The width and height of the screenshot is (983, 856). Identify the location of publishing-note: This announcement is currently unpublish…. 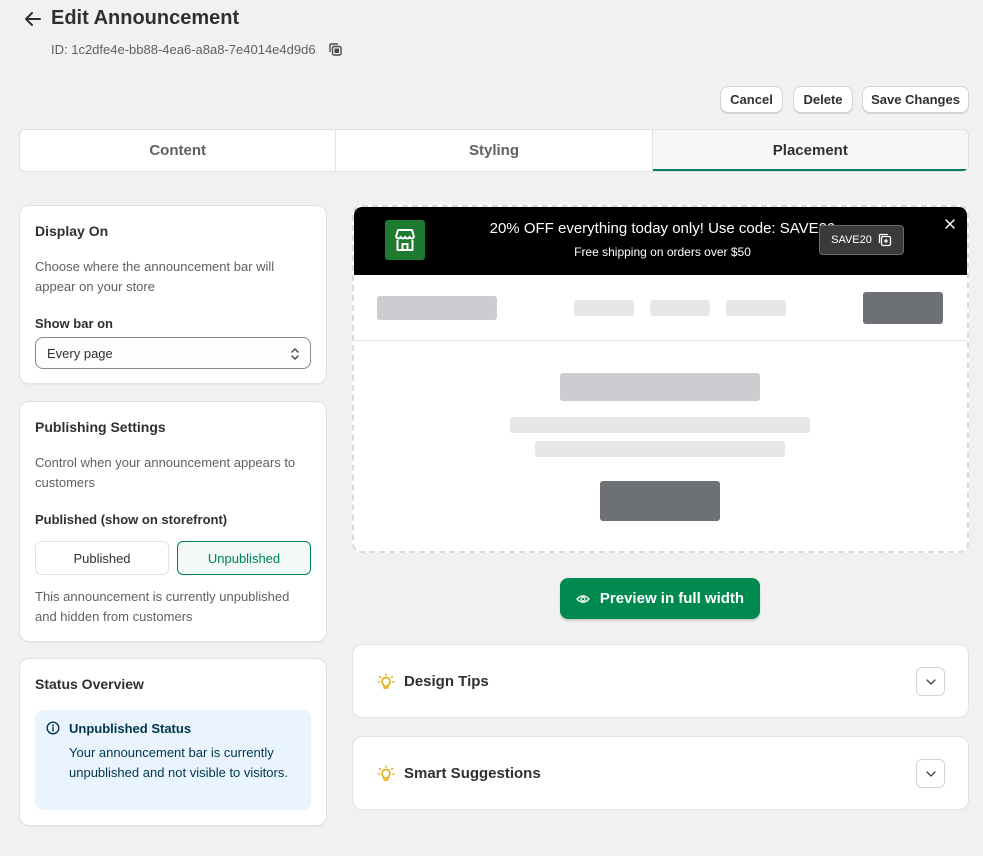
(162, 606).